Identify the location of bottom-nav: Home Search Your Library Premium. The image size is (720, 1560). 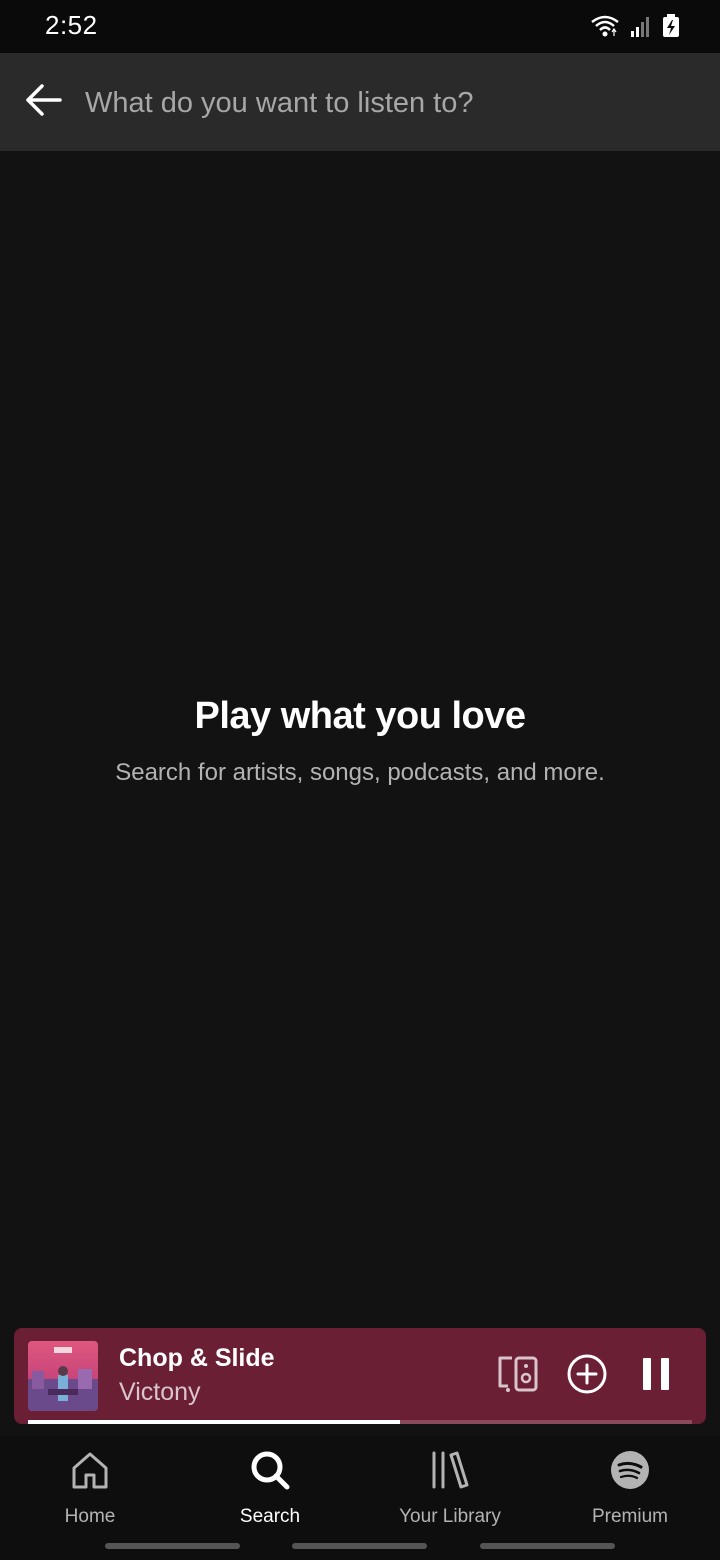
(360, 1498).